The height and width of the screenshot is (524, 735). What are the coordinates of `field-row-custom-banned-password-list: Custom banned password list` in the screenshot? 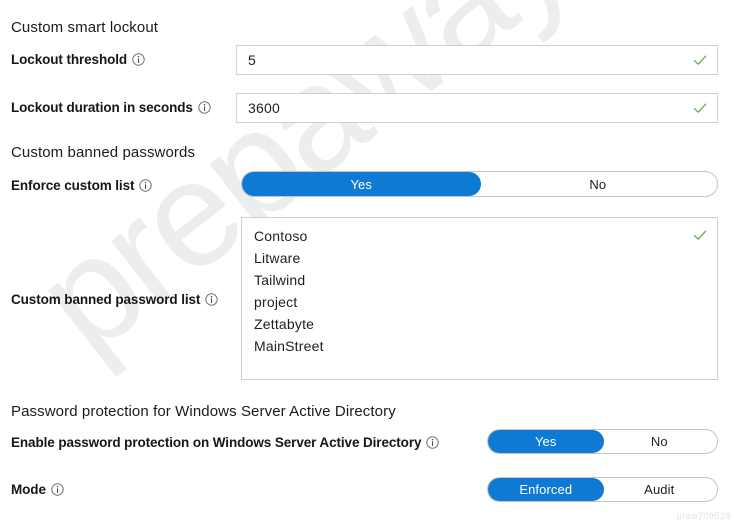 It's located at (115, 299).